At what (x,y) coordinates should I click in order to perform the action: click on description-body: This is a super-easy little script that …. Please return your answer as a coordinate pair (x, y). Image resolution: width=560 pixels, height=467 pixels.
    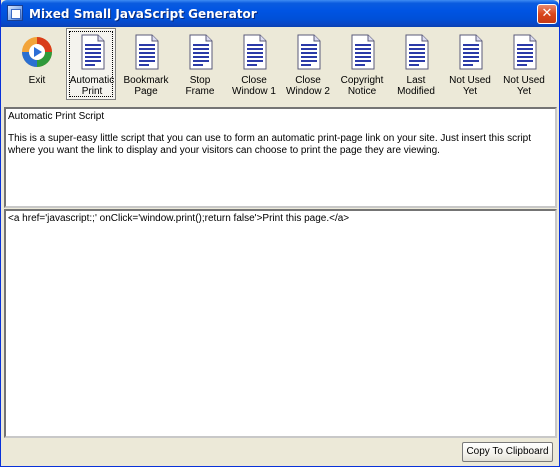
    Looking at the image, I should click on (270, 144).